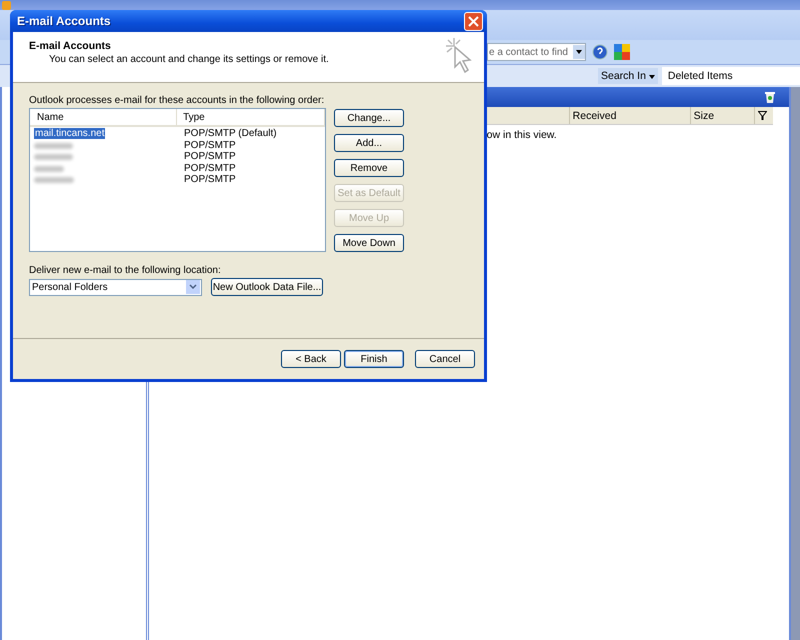 The image size is (800, 640). What do you see at coordinates (125, 270) in the screenshot?
I see `deliver-label: Deliver new e-mail to the following location:` at bounding box center [125, 270].